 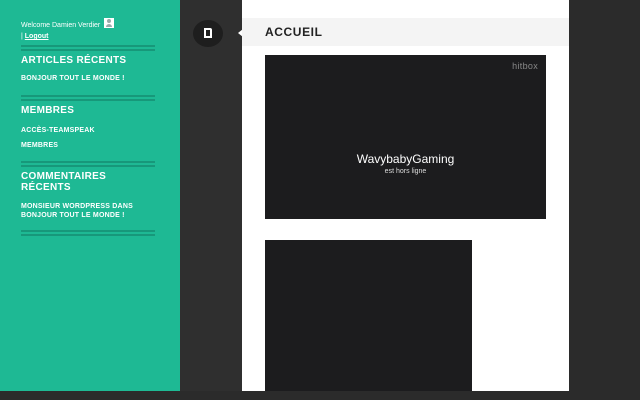 I want to click on widget-members: MEMBRES ACCÈS-TEAMSPEAK MEMBRES, so click(x=100, y=134).